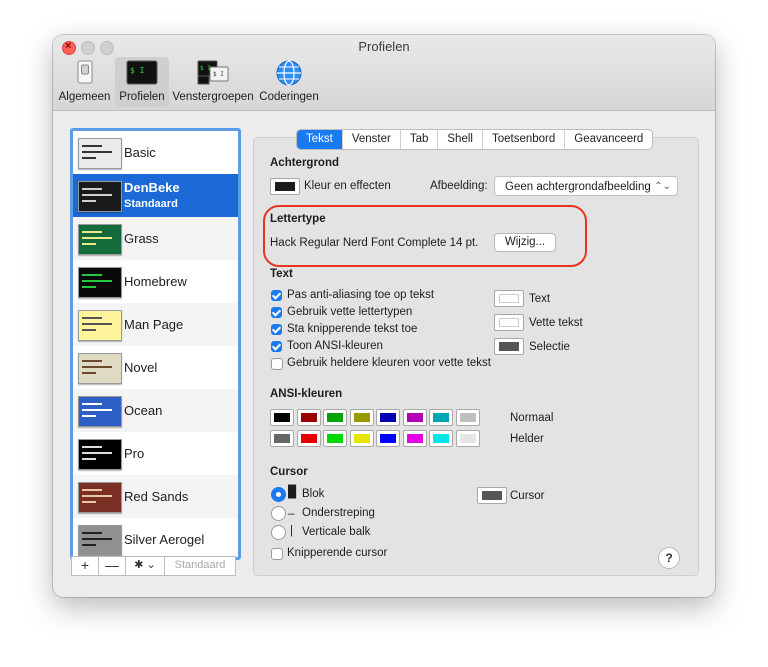 This screenshot has height=667, width=768. Describe the element at coordinates (164, 539) in the screenshot. I see `profile-name: Silver Aerogel` at that location.